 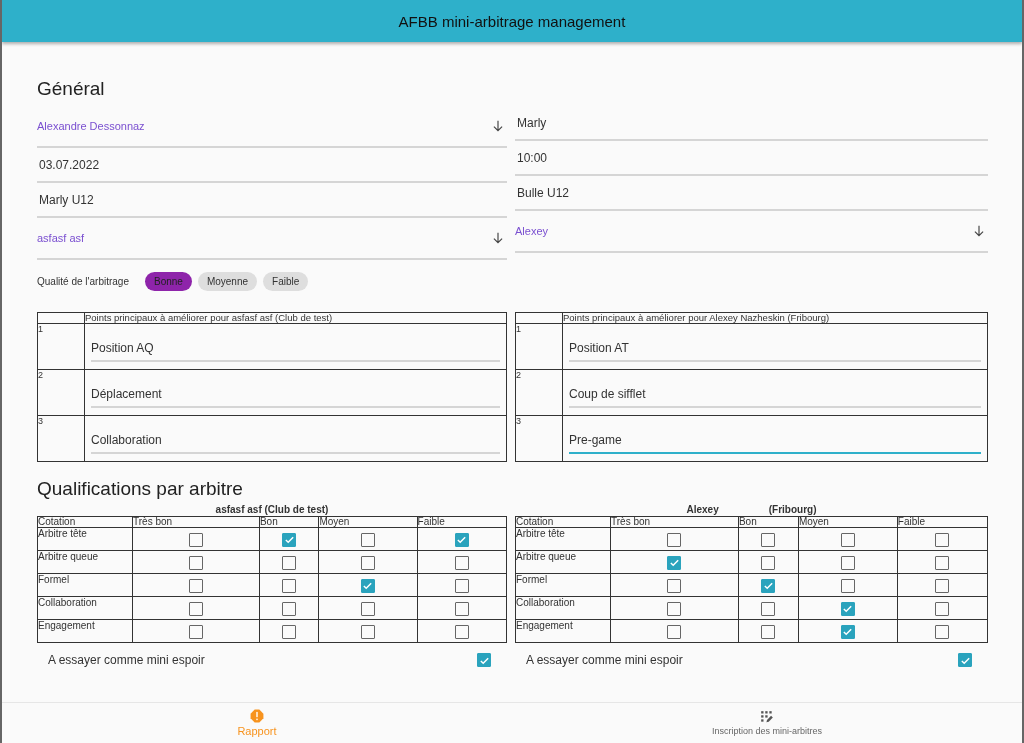 What do you see at coordinates (702, 509) in the screenshot?
I see `referee-name: Alexey` at bounding box center [702, 509].